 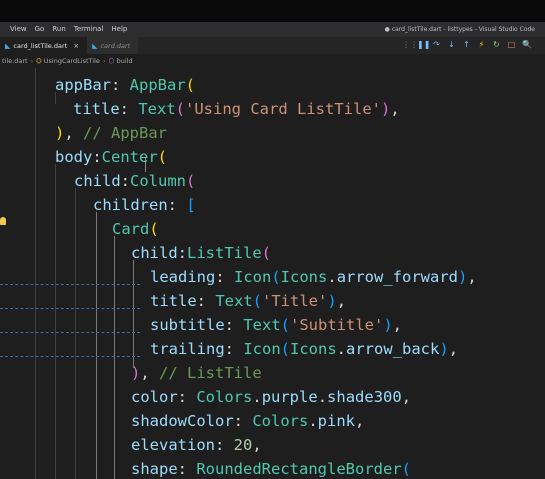 I want to click on code-line: ), // ListTile, so click(x=196, y=373).